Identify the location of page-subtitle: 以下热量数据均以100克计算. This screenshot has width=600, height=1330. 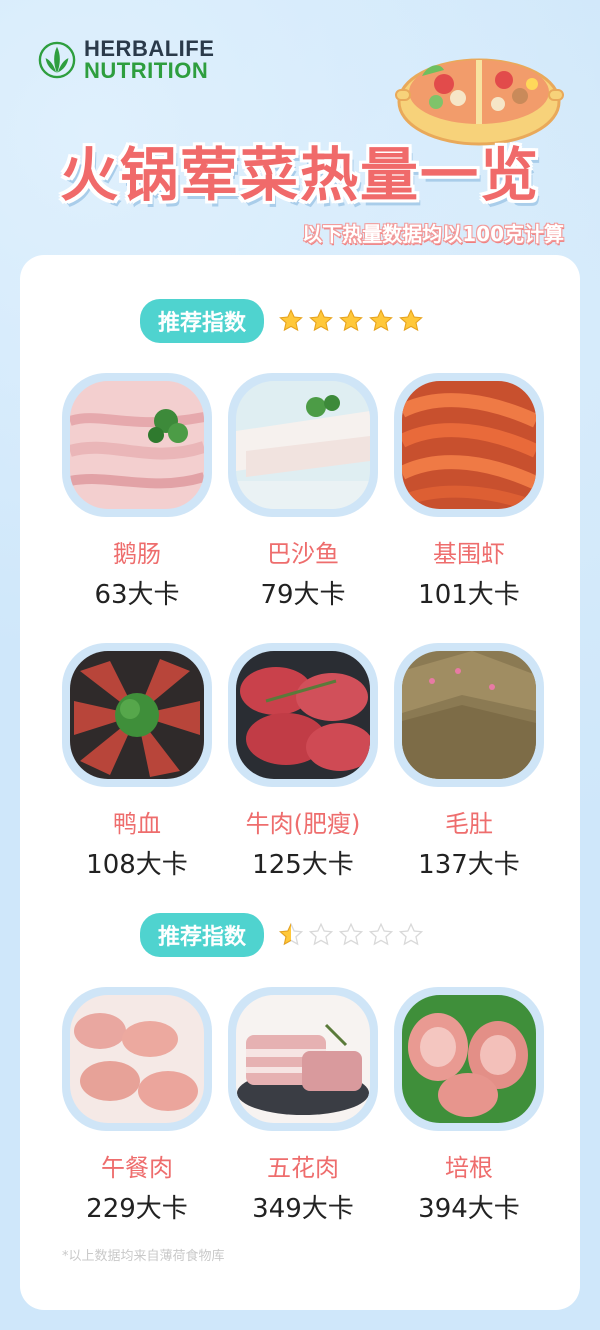
(433, 234).